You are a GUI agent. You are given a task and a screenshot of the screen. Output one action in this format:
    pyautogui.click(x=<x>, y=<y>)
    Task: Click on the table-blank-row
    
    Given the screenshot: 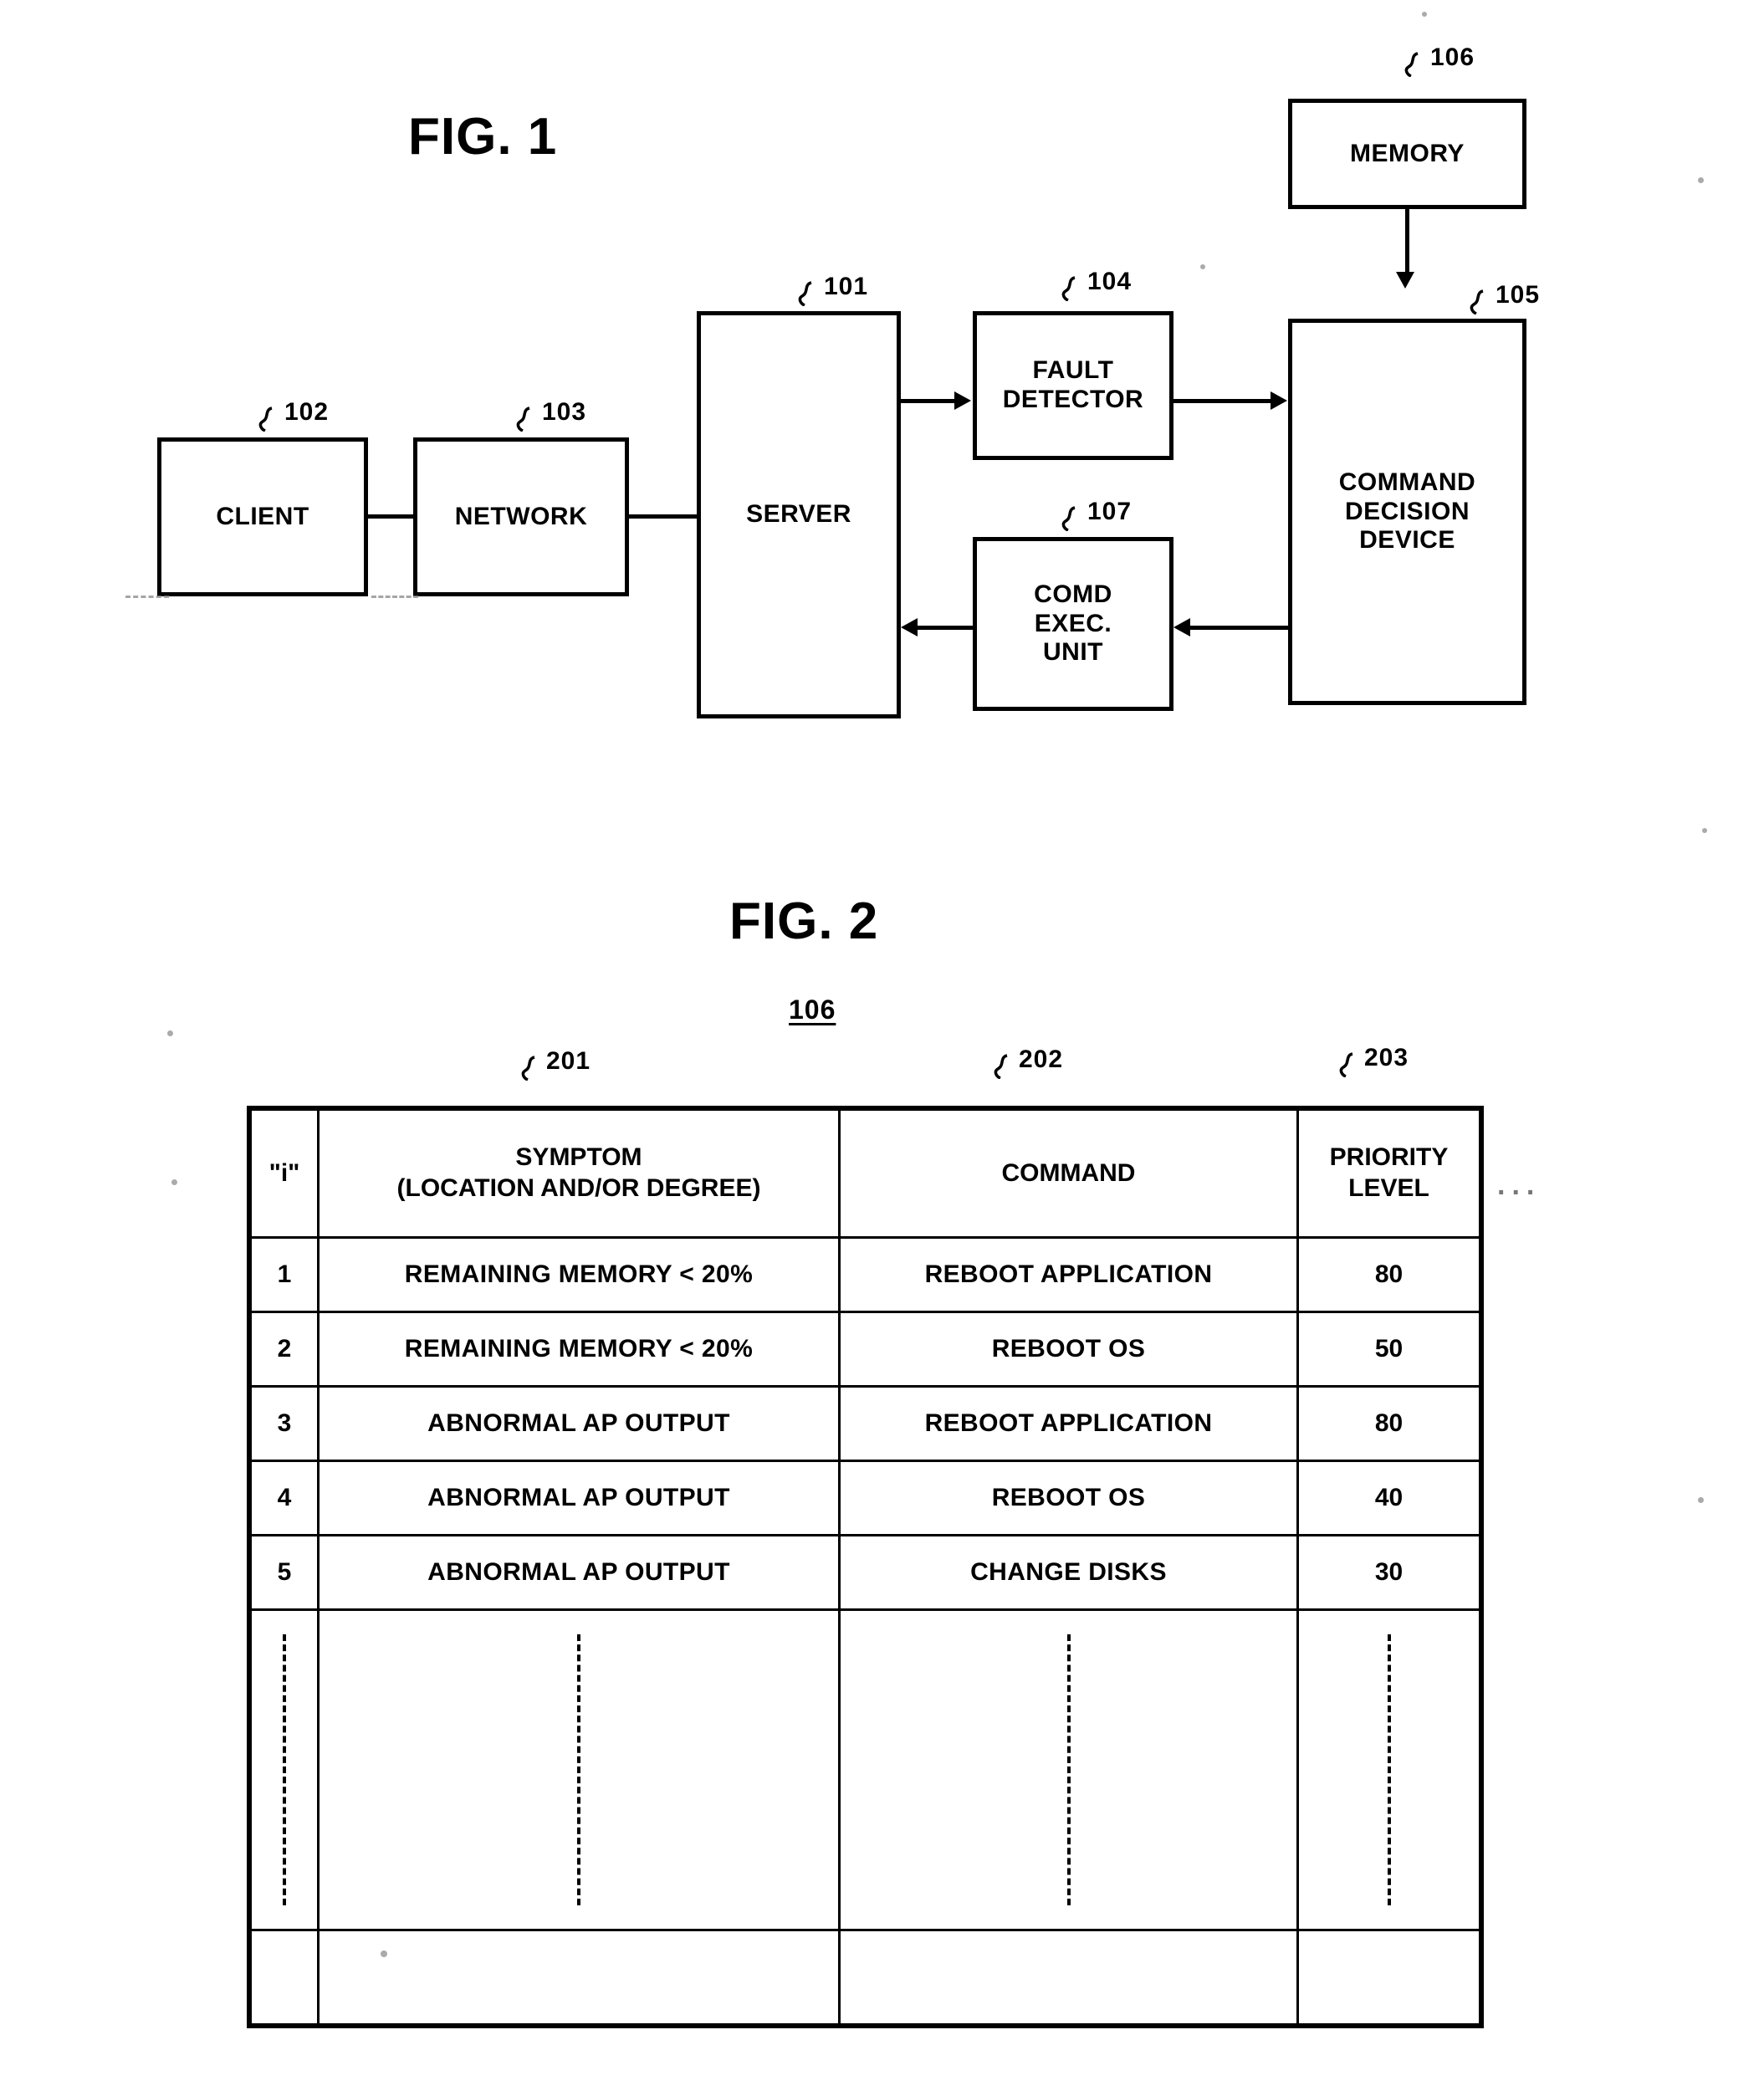 What is the action you would take?
    pyautogui.click(x=866, y=1978)
    